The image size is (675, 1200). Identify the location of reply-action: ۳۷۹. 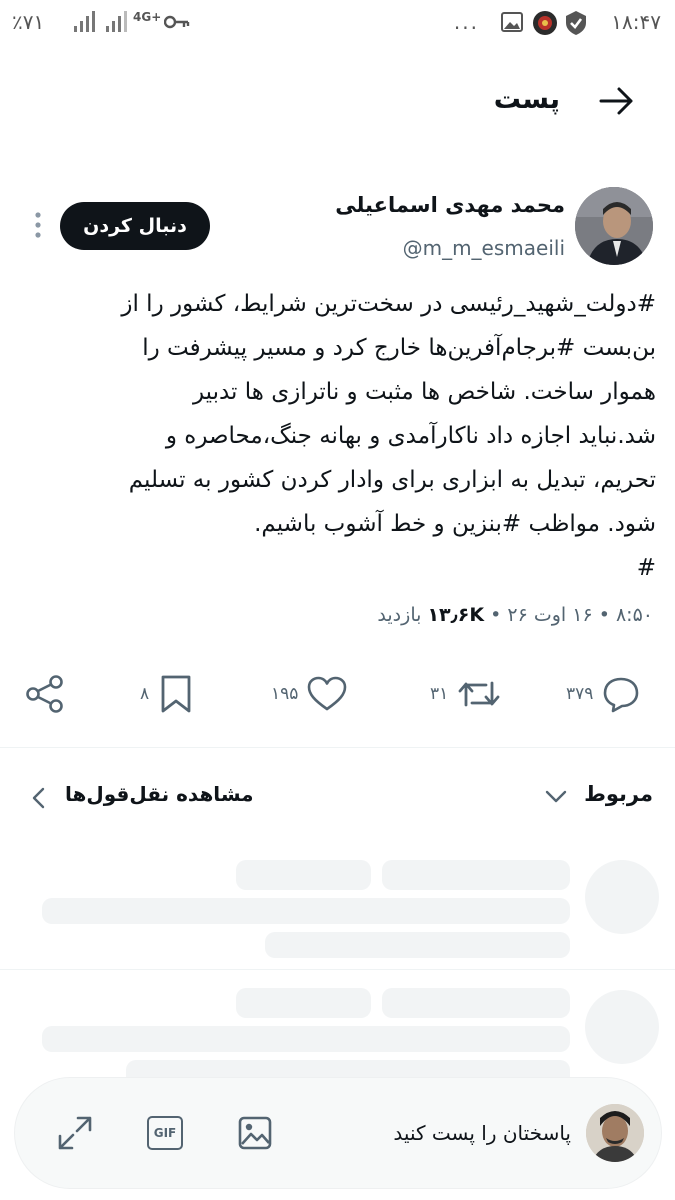
(603, 694).